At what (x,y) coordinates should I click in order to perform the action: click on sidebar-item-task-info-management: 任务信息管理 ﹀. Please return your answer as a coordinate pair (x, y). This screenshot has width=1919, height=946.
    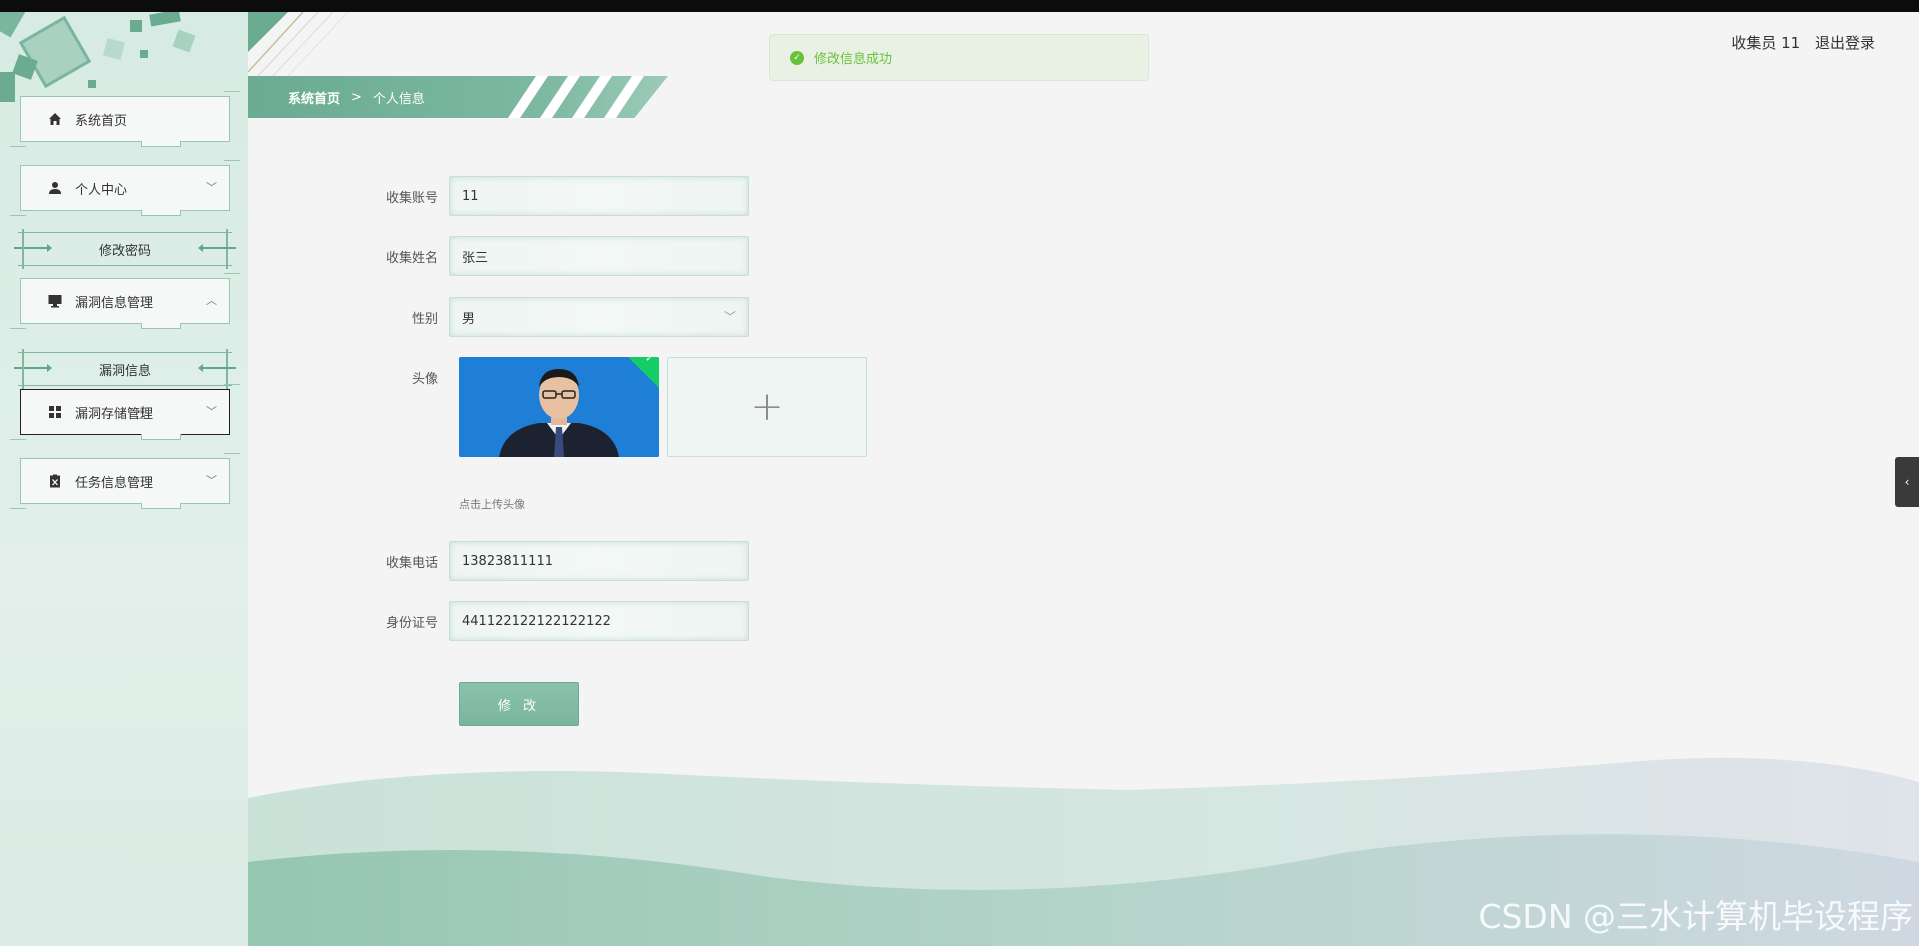
    Looking at the image, I should click on (125, 483).